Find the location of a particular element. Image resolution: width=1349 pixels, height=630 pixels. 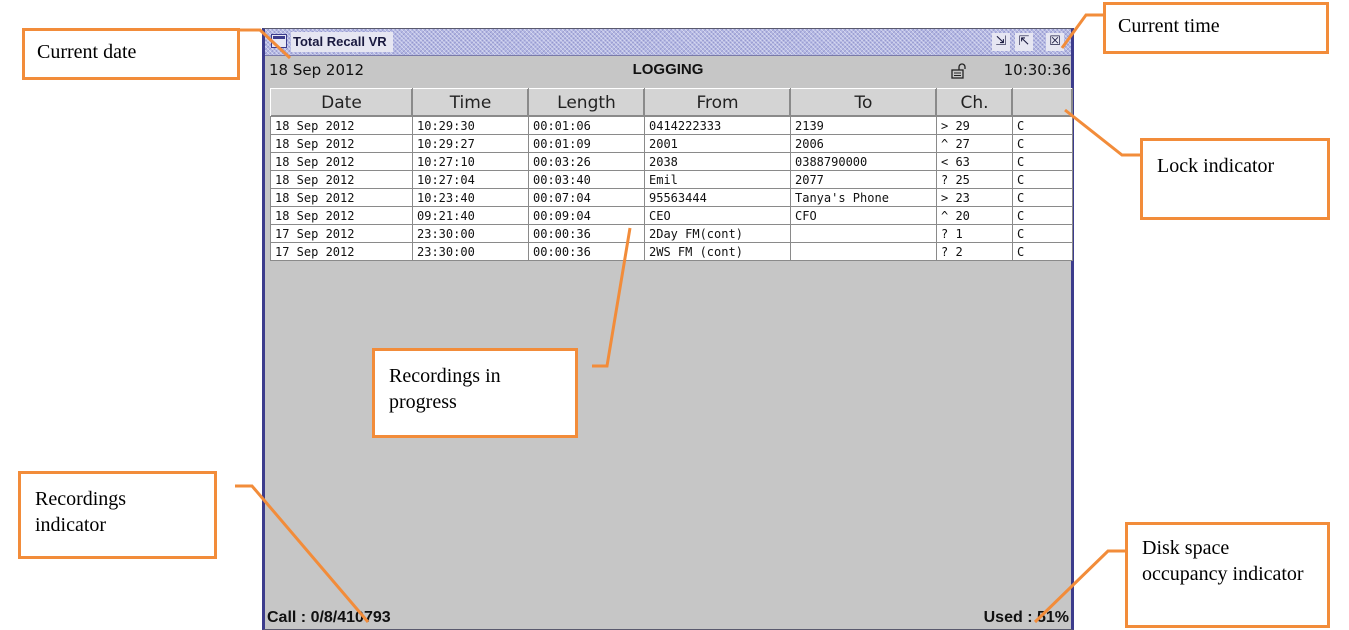

cell-channel: ? 25 is located at coordinates (974, 179).